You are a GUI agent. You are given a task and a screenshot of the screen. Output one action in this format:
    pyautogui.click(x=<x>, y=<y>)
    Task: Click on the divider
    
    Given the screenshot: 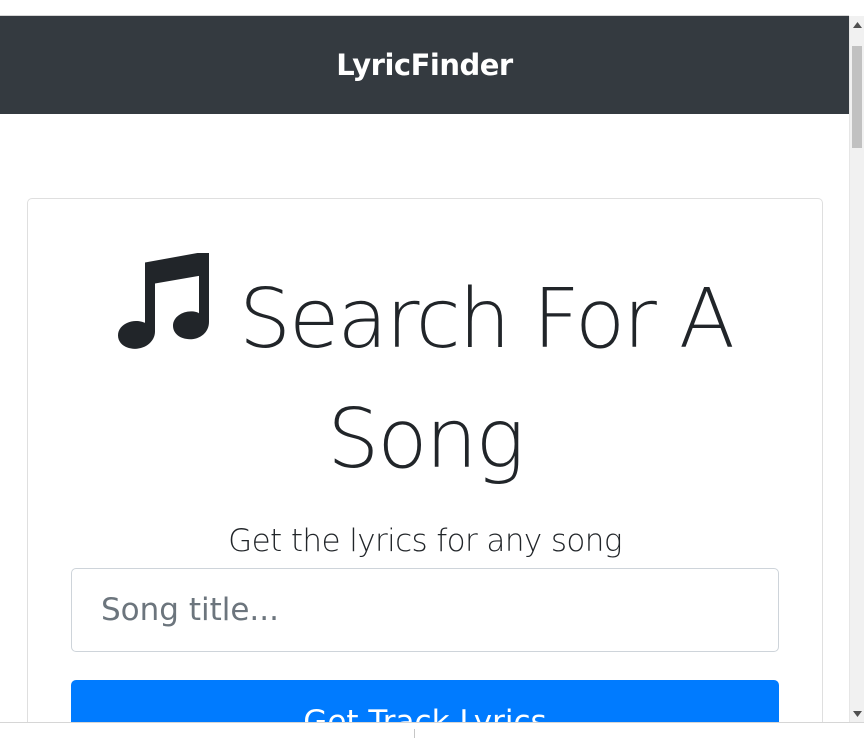 What is the action you would take?
    pyautogui.click(x=414, y=733)
    